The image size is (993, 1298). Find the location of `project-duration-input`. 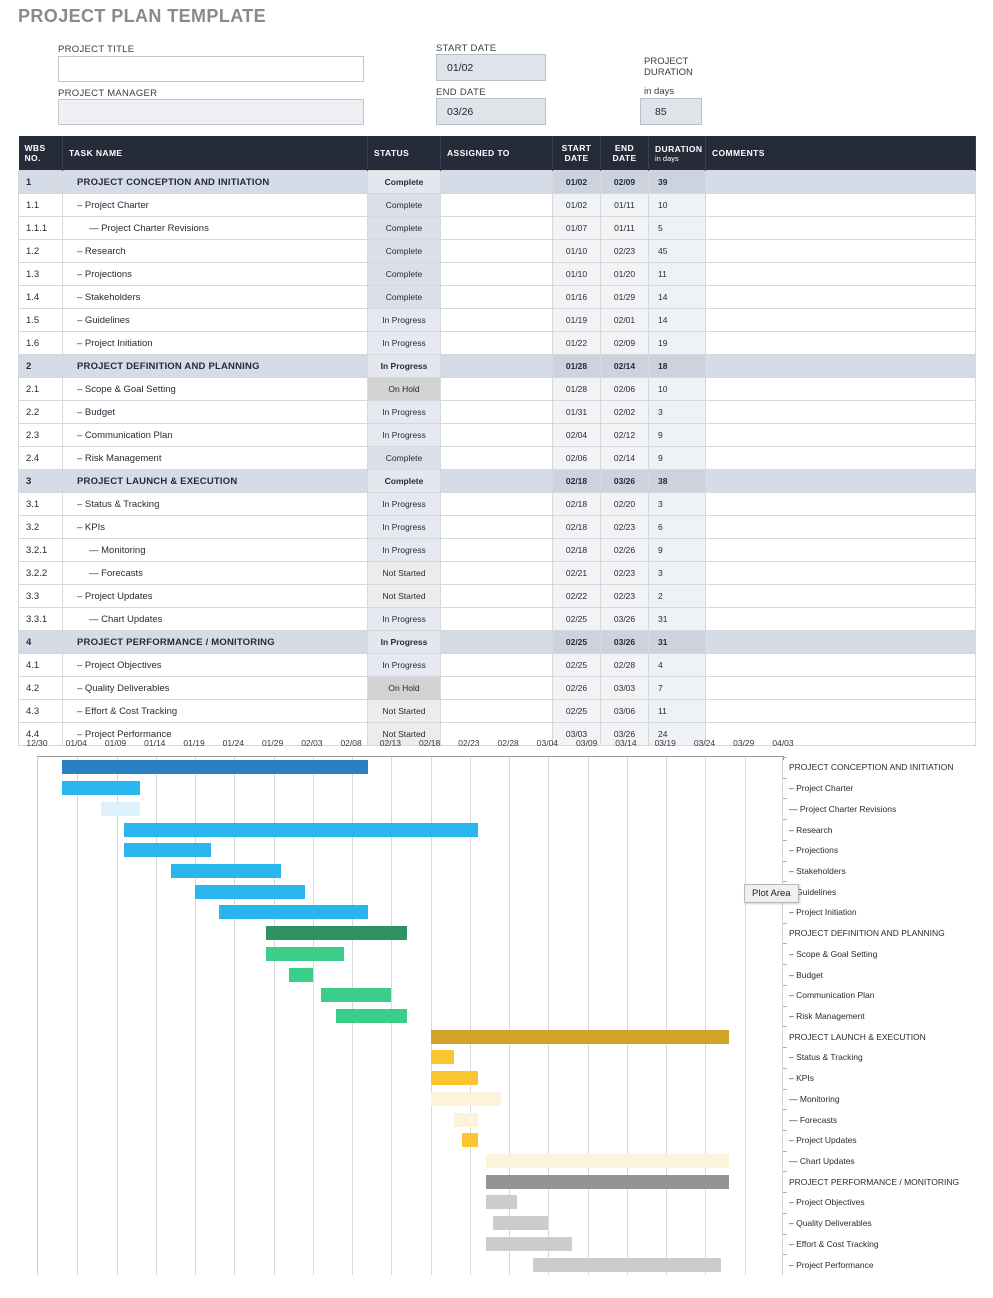

project-duration-input is located at coordinates (671, 111).